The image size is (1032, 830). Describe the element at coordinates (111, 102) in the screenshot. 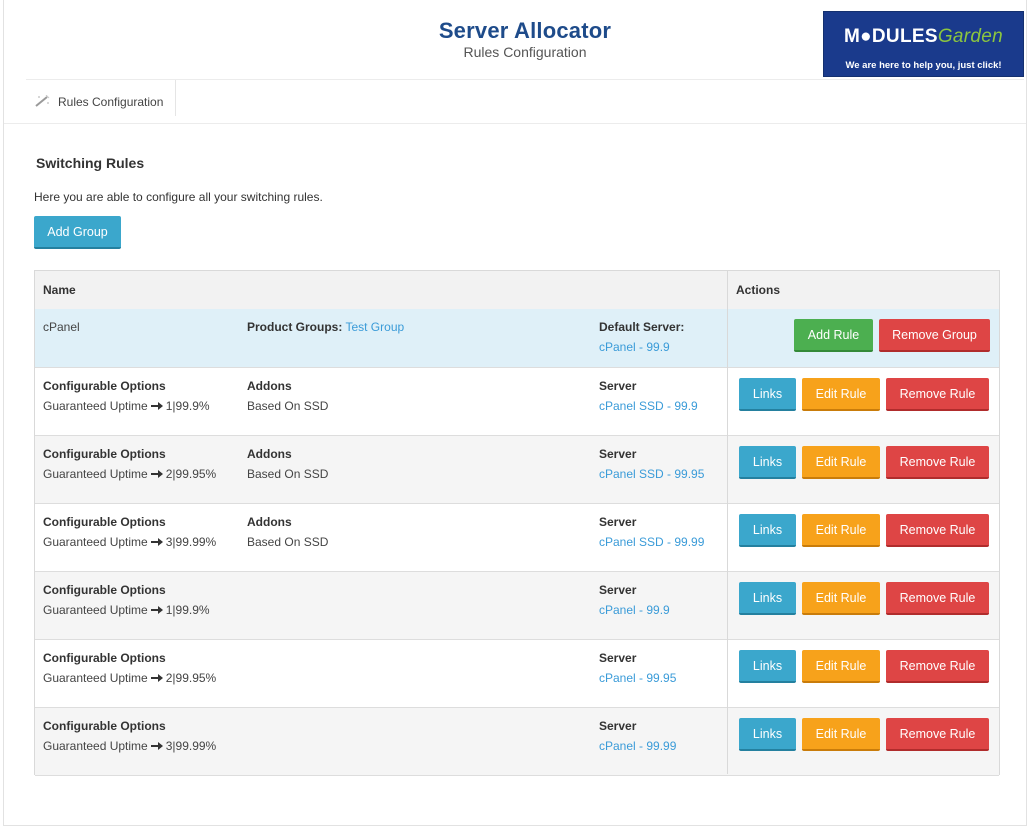

I see `nav-item-label: Rules Configuration` at that location.